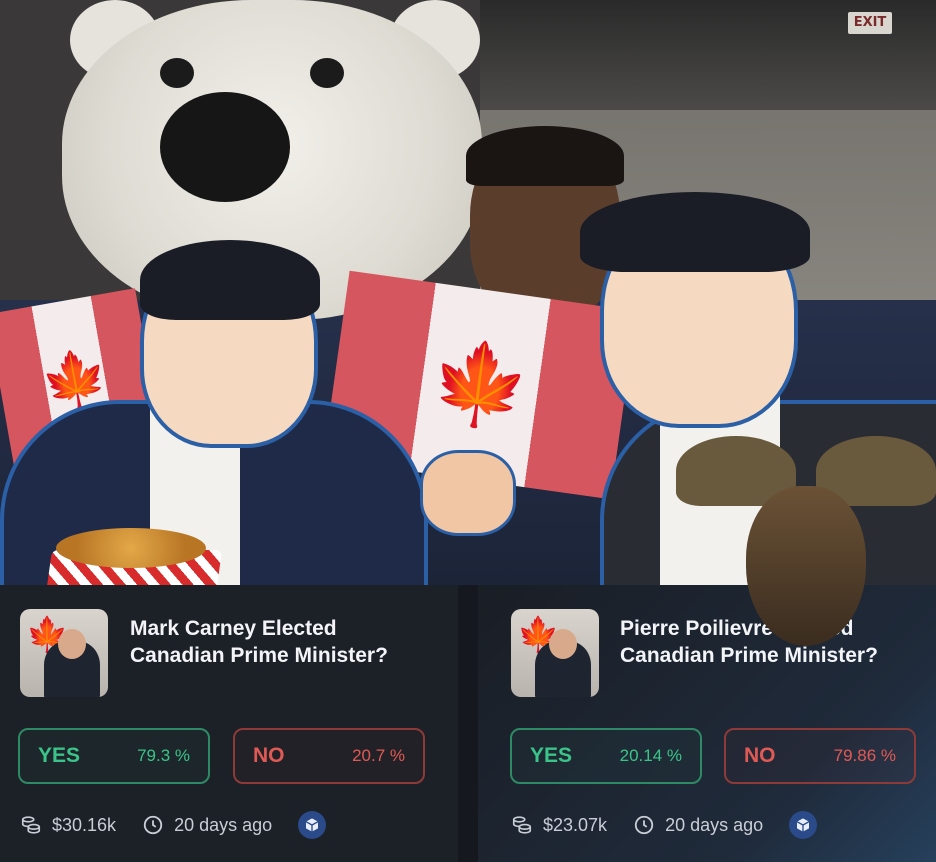 This screenshot has width=936, height=862. I want to click on poutine-fries, so click(131, 548).